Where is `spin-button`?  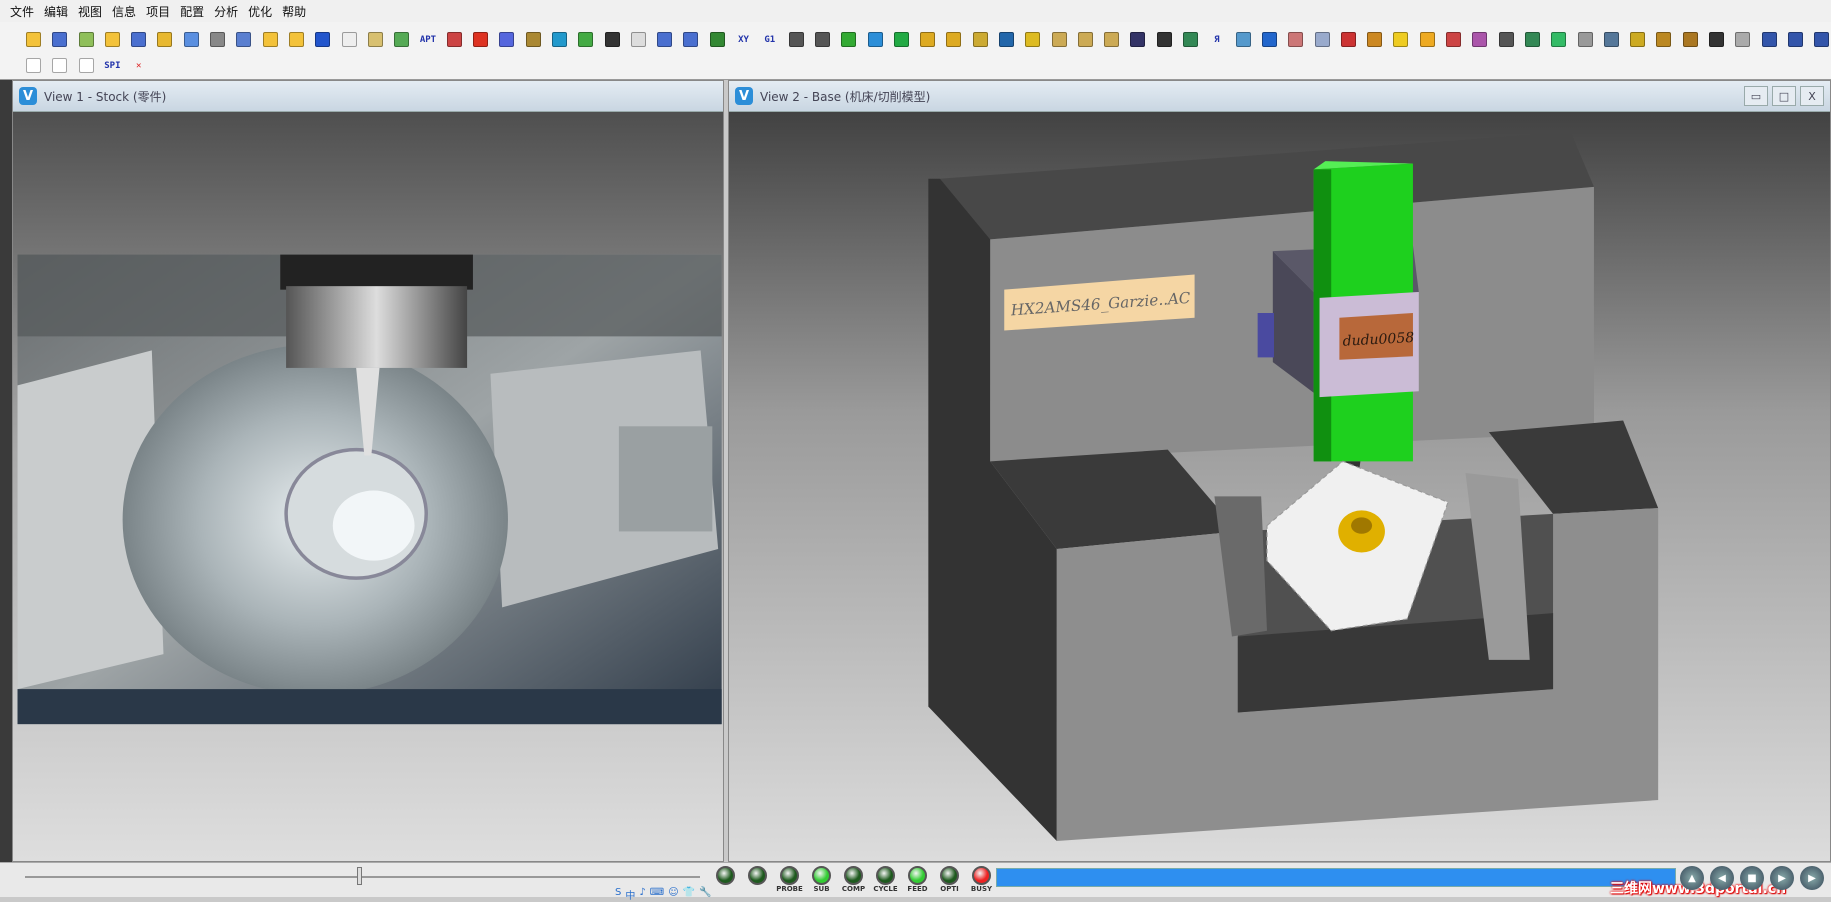
spin-button is located at coordinates (1637, 39).